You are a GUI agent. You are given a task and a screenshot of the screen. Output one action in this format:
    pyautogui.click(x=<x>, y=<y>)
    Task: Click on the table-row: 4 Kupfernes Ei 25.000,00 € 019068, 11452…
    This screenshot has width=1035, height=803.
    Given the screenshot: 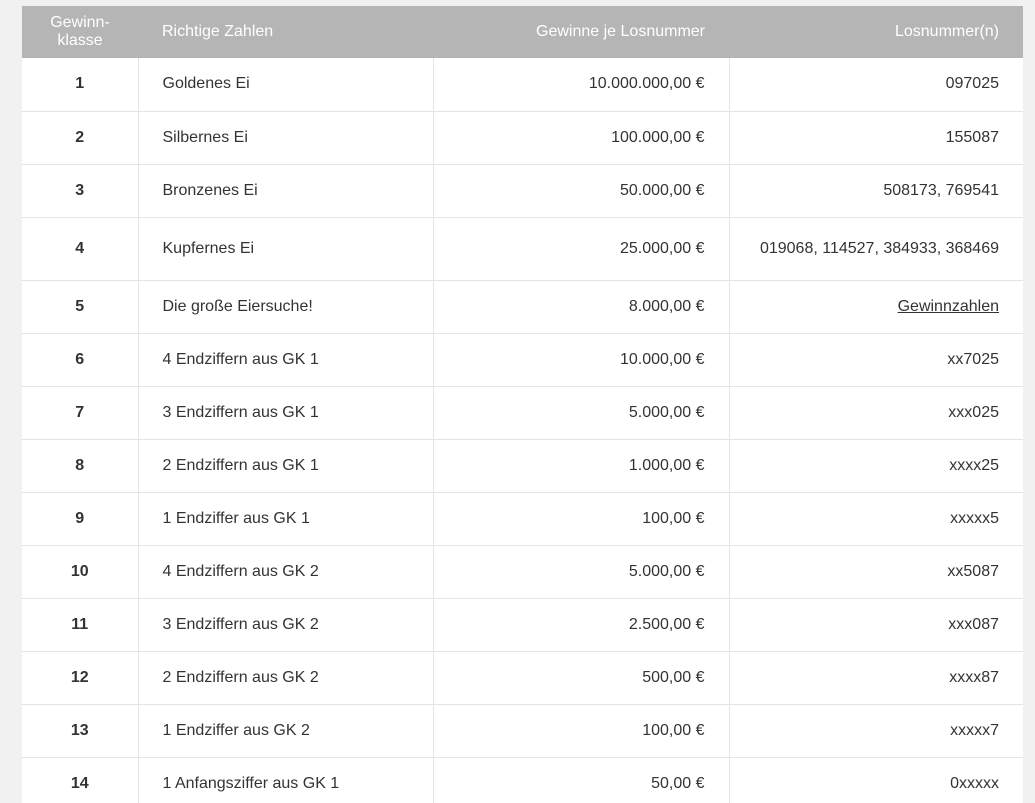 What is the action you would take?
    pyautogui.click(x=522, y=249)
    